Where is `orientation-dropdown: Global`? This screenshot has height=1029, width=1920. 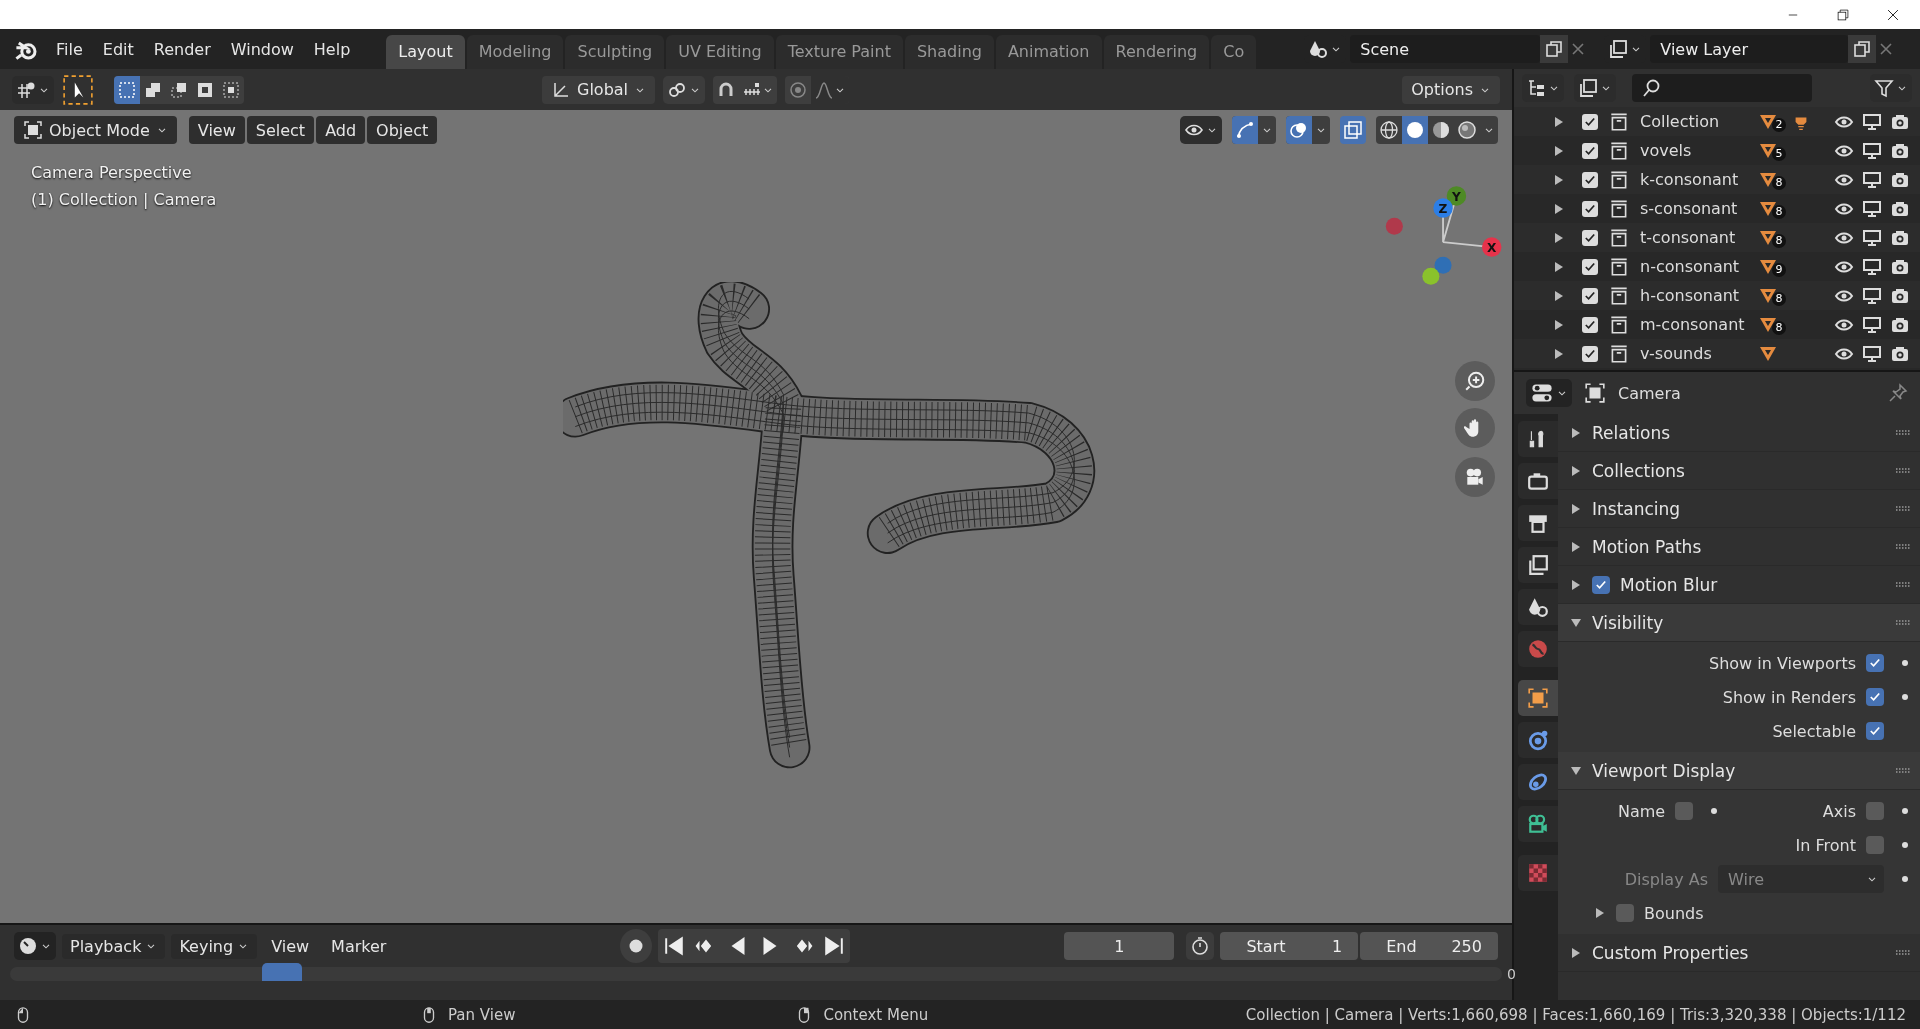 orientation-dropdown: Global is located at coordinates (599, 89).